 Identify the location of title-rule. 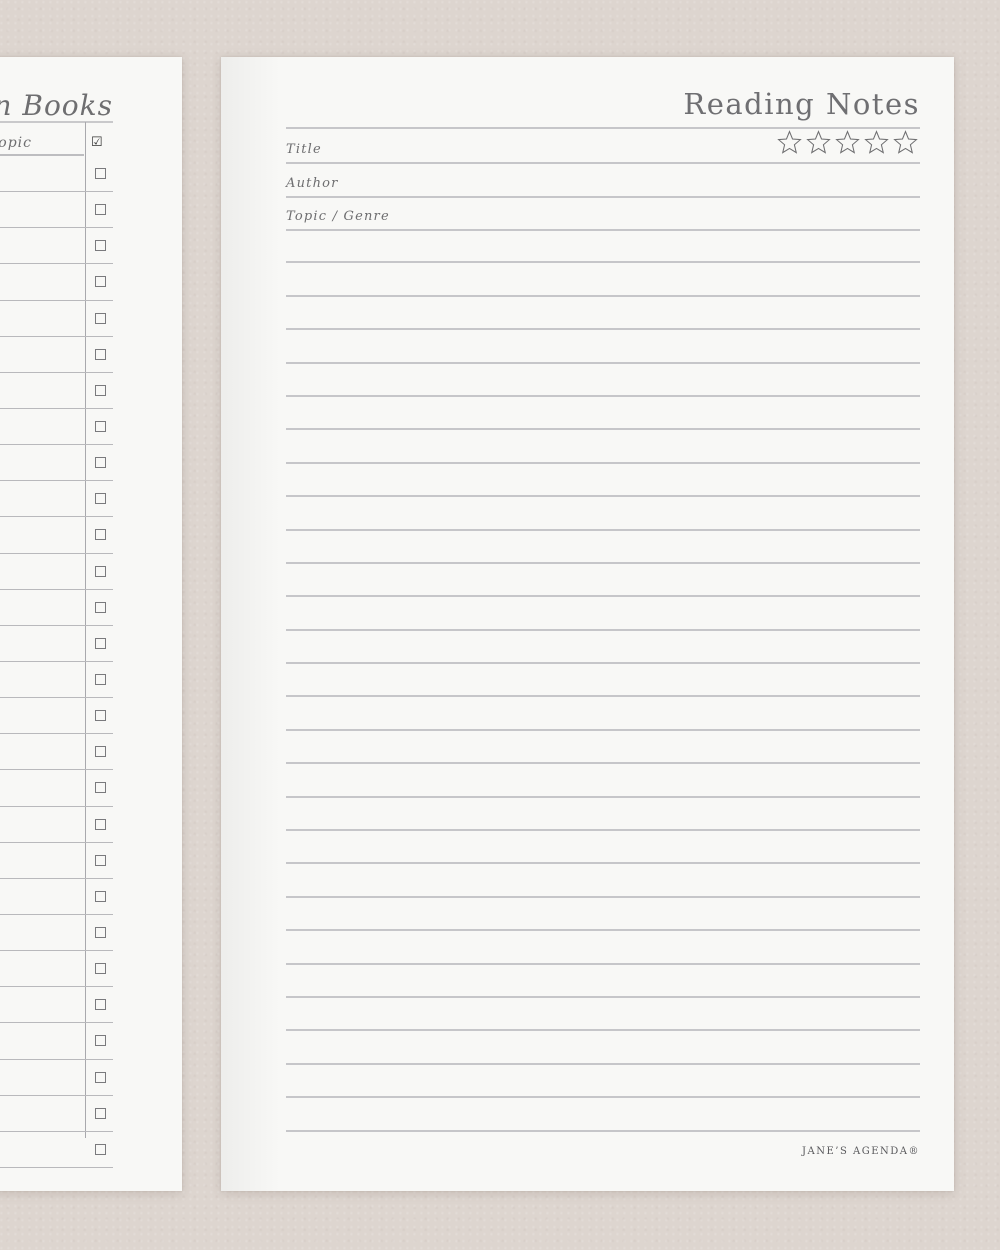
(56, 122).